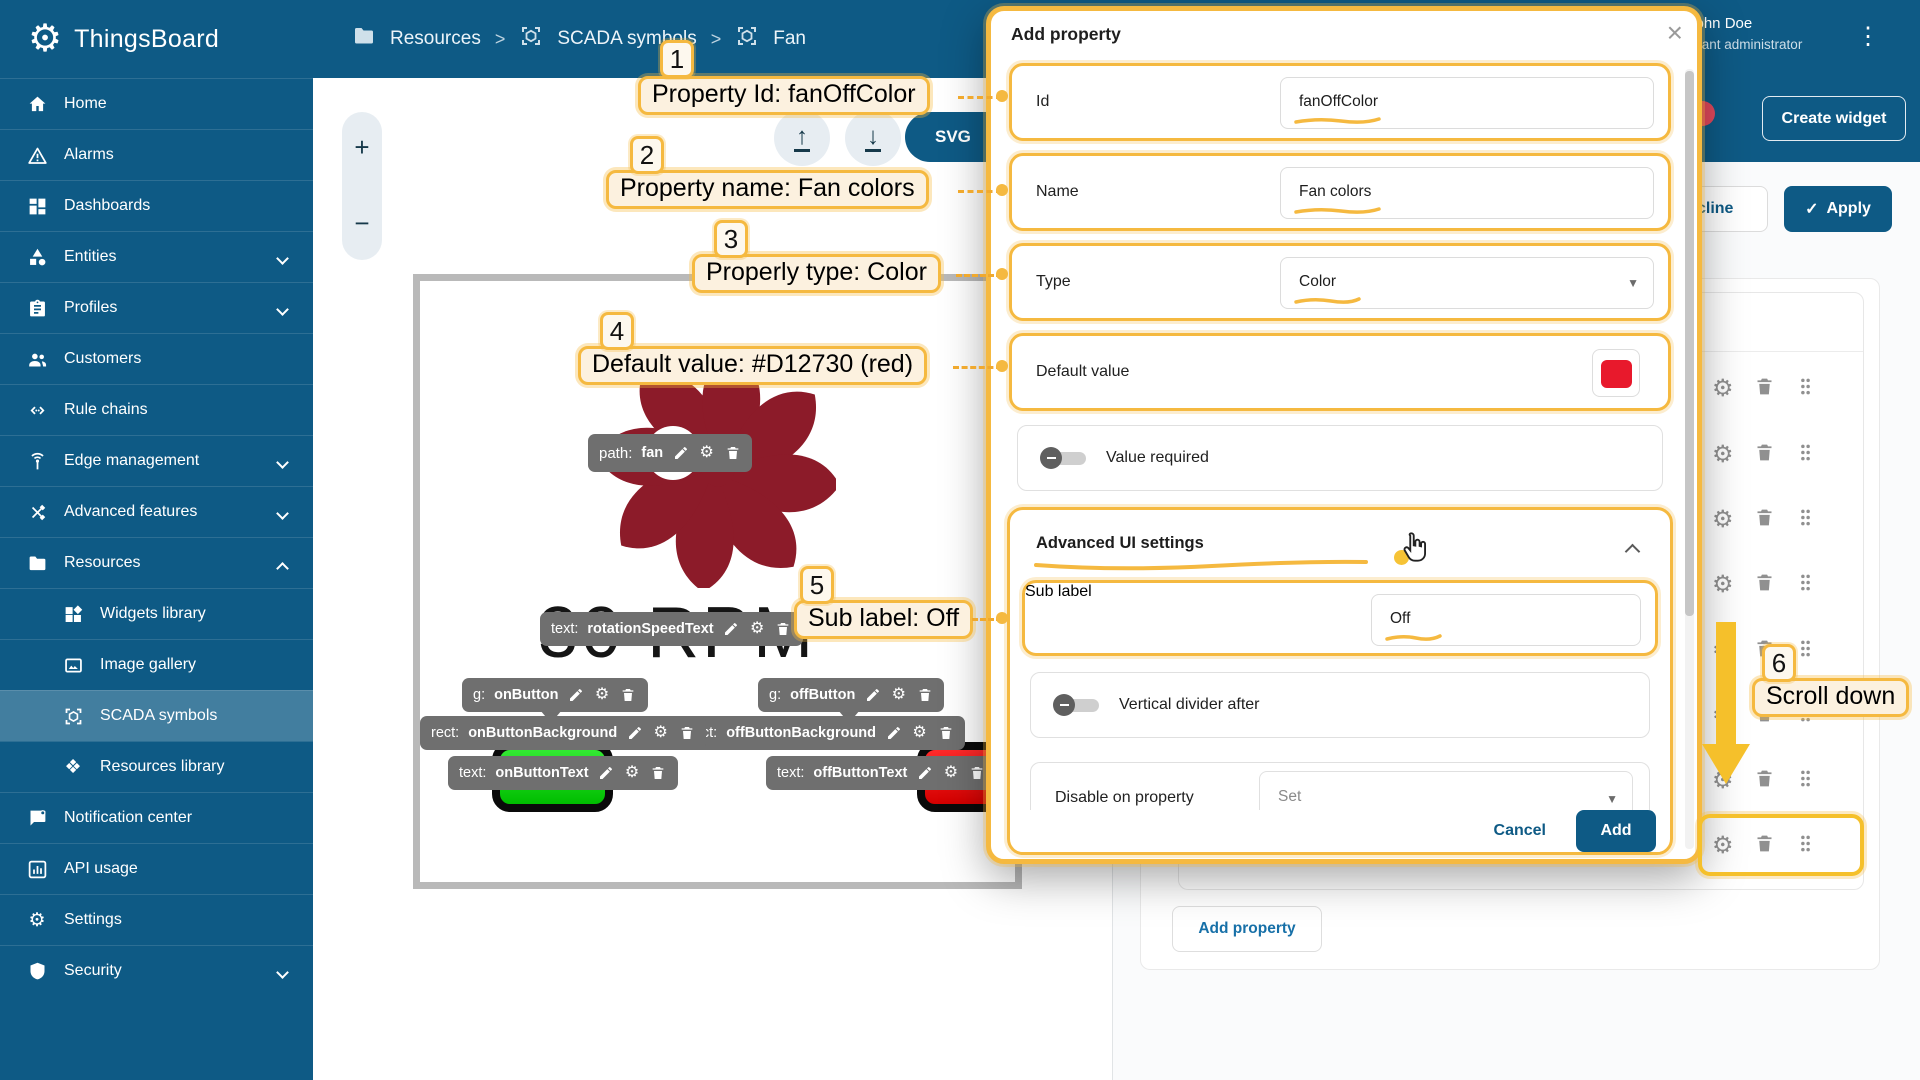 The height and width of the screenshot is (1080, 1920). I want to click on scrollbar-thumb, so click(1689, 343).